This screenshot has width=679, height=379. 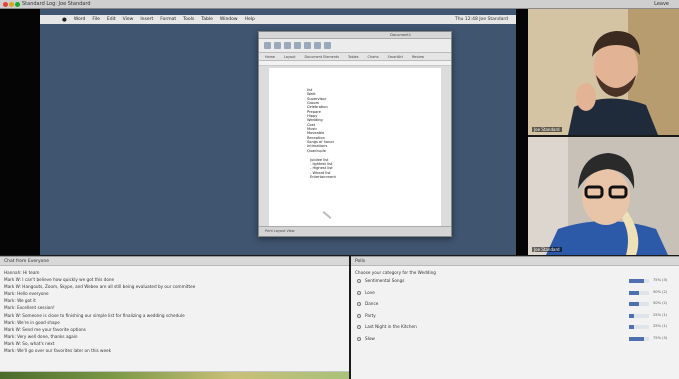 I want to click on poll-option: Love 50% (2), so click(x=515, y=294).